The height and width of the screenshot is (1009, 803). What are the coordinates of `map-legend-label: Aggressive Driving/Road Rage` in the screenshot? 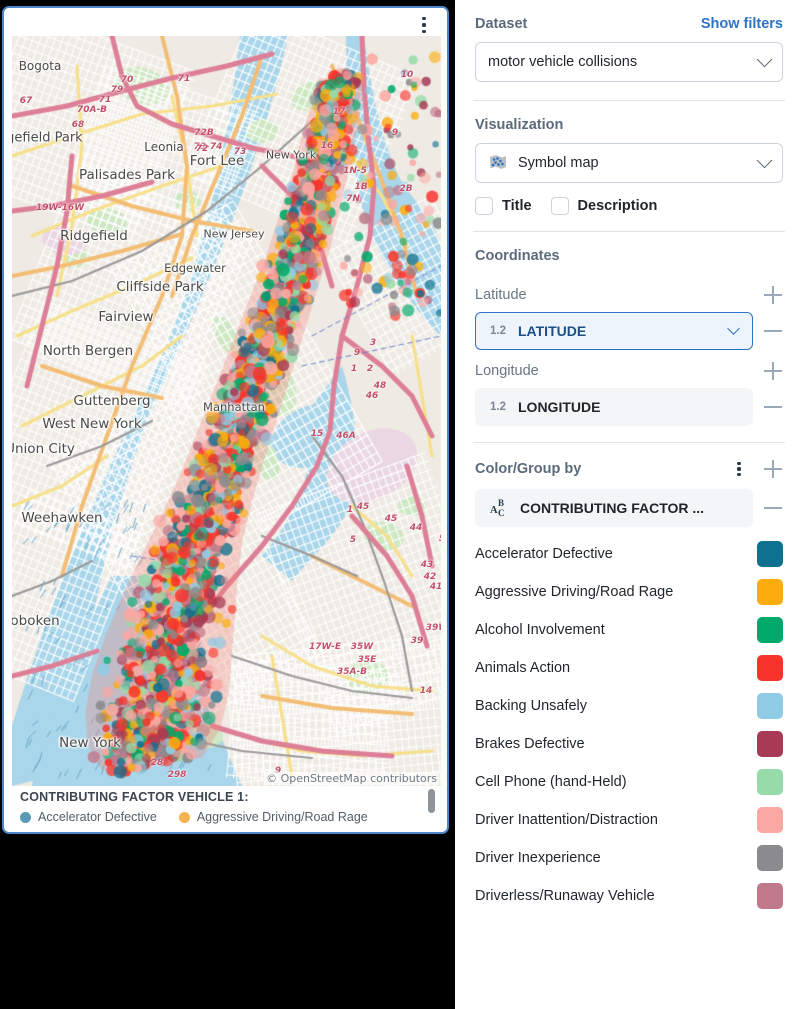 It's located at (282, 817).